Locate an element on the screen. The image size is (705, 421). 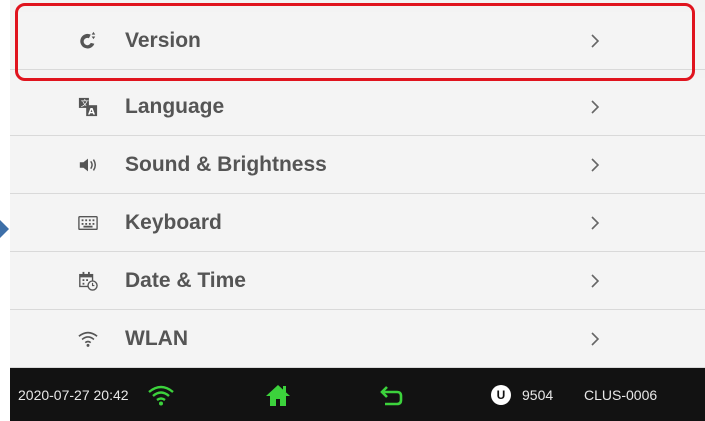
user-number: 9504 is located at coordinates (538, 394).